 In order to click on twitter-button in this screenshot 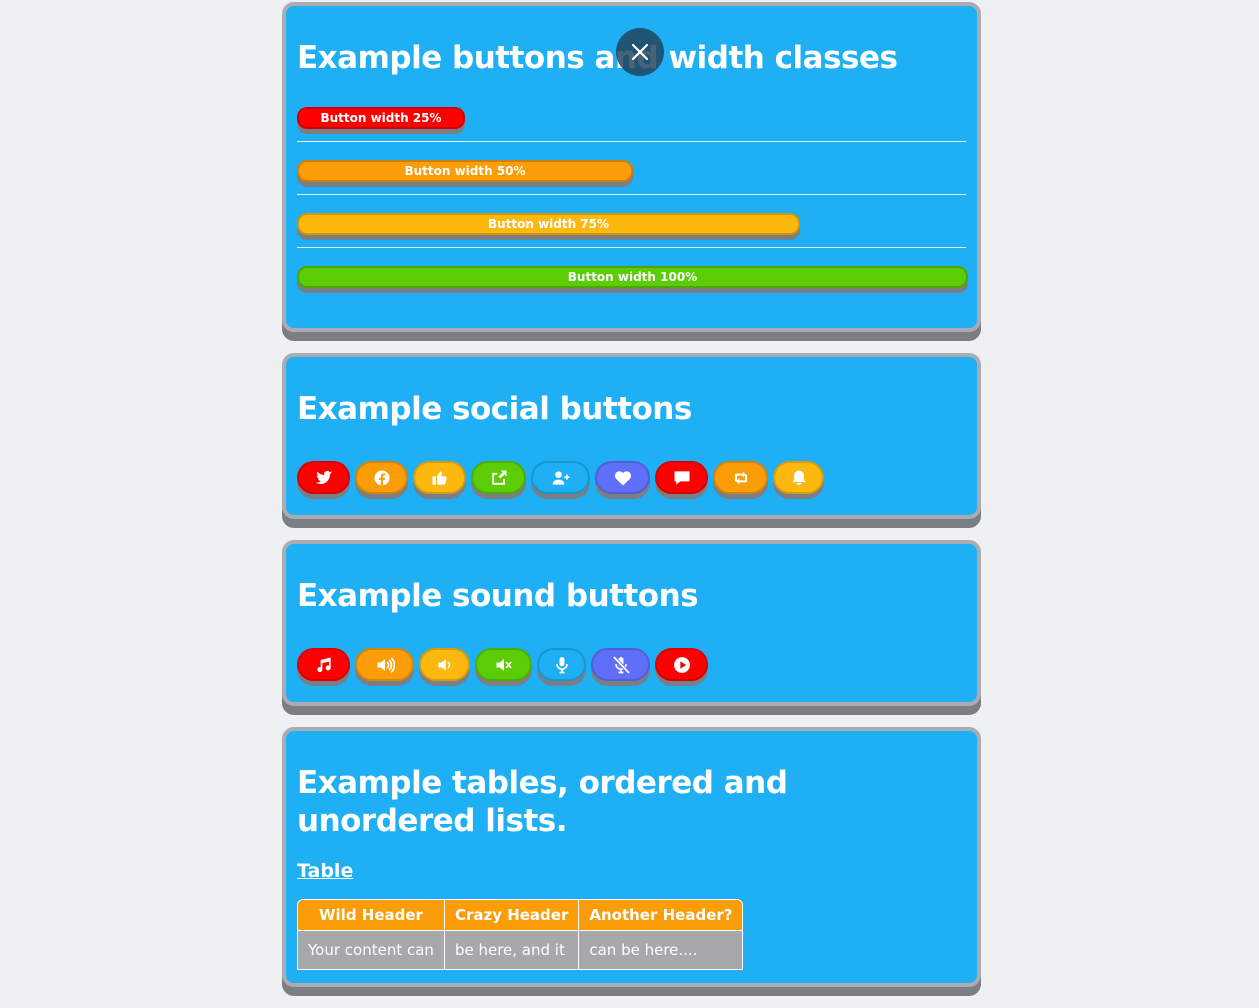, I will do `click(323, 477)`.